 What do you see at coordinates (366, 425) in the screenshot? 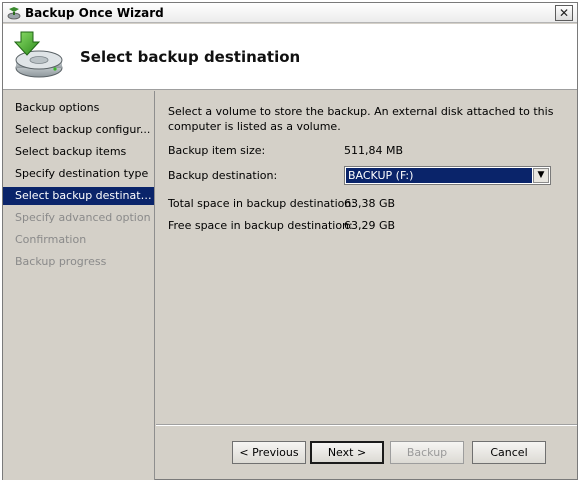
I see `button-divider` at bounding box center [366, 425].